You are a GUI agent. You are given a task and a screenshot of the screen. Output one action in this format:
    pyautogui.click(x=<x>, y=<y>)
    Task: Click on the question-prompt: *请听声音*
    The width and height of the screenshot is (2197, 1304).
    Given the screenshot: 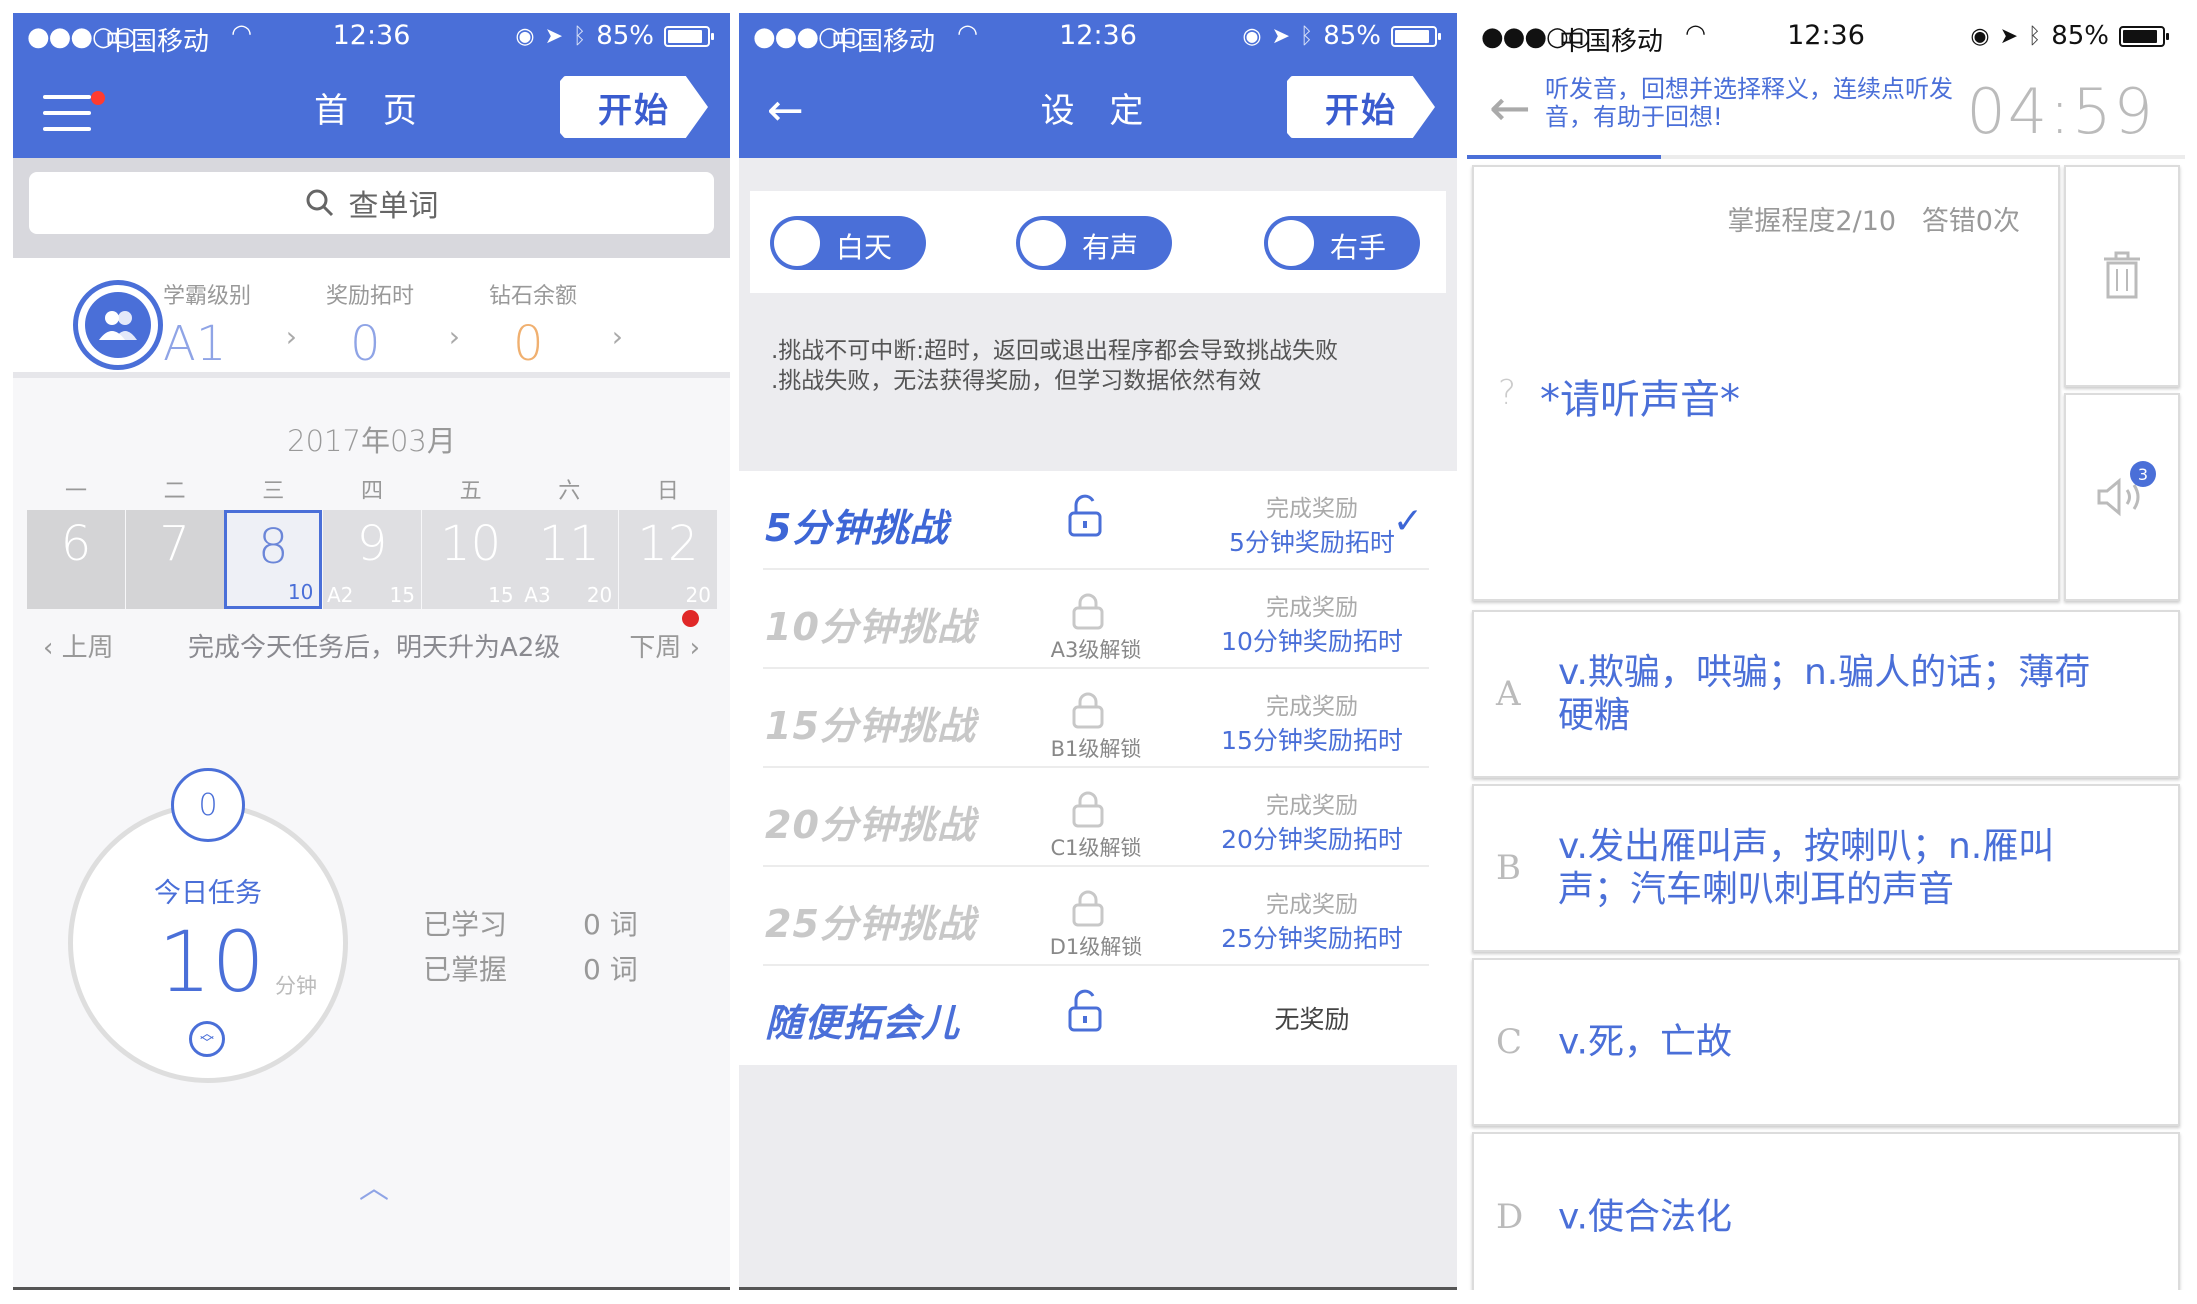 What is the action you would take?
    pyautogui.click(x=1640, y=400)
    